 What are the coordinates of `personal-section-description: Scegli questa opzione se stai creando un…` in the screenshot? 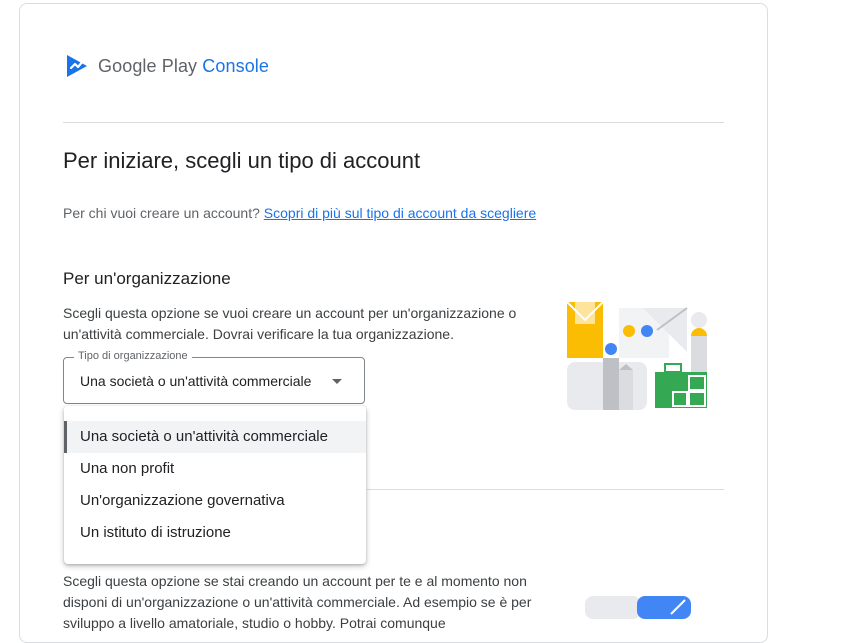 It's located at (297, 602).